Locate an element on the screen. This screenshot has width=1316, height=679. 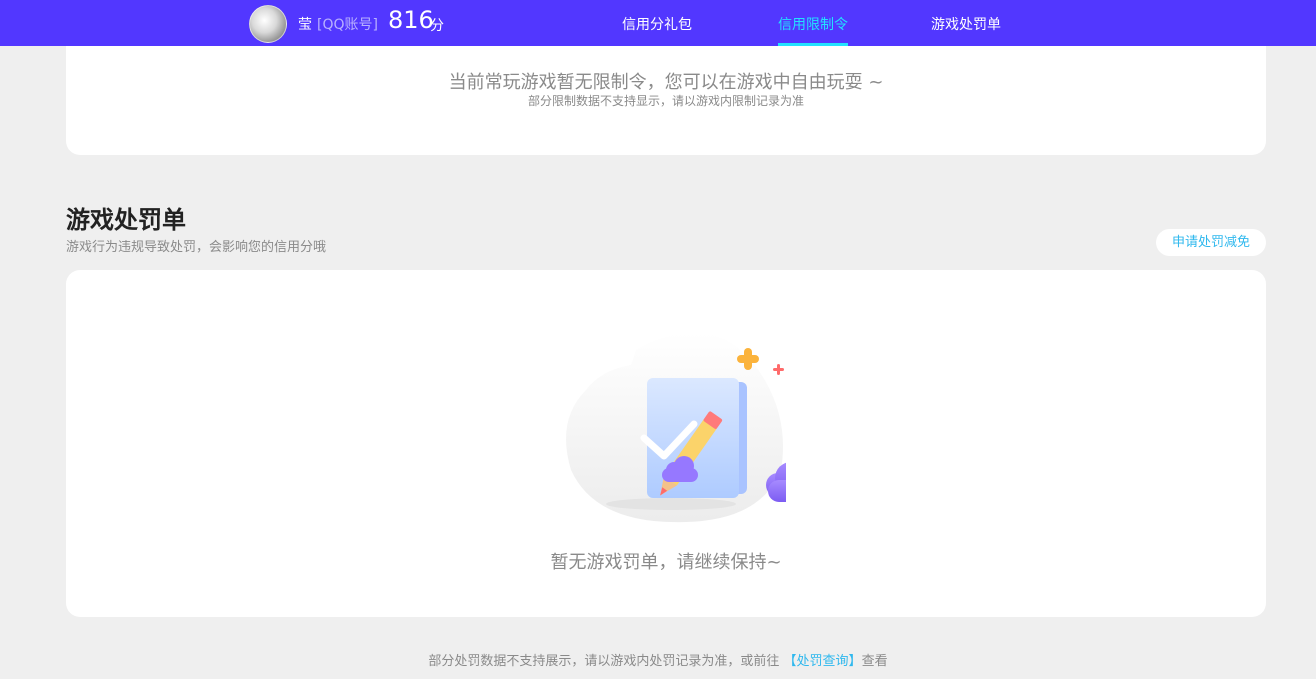
tab-credit-gift: 信用分礼包 is located at coordinates (657, 24).